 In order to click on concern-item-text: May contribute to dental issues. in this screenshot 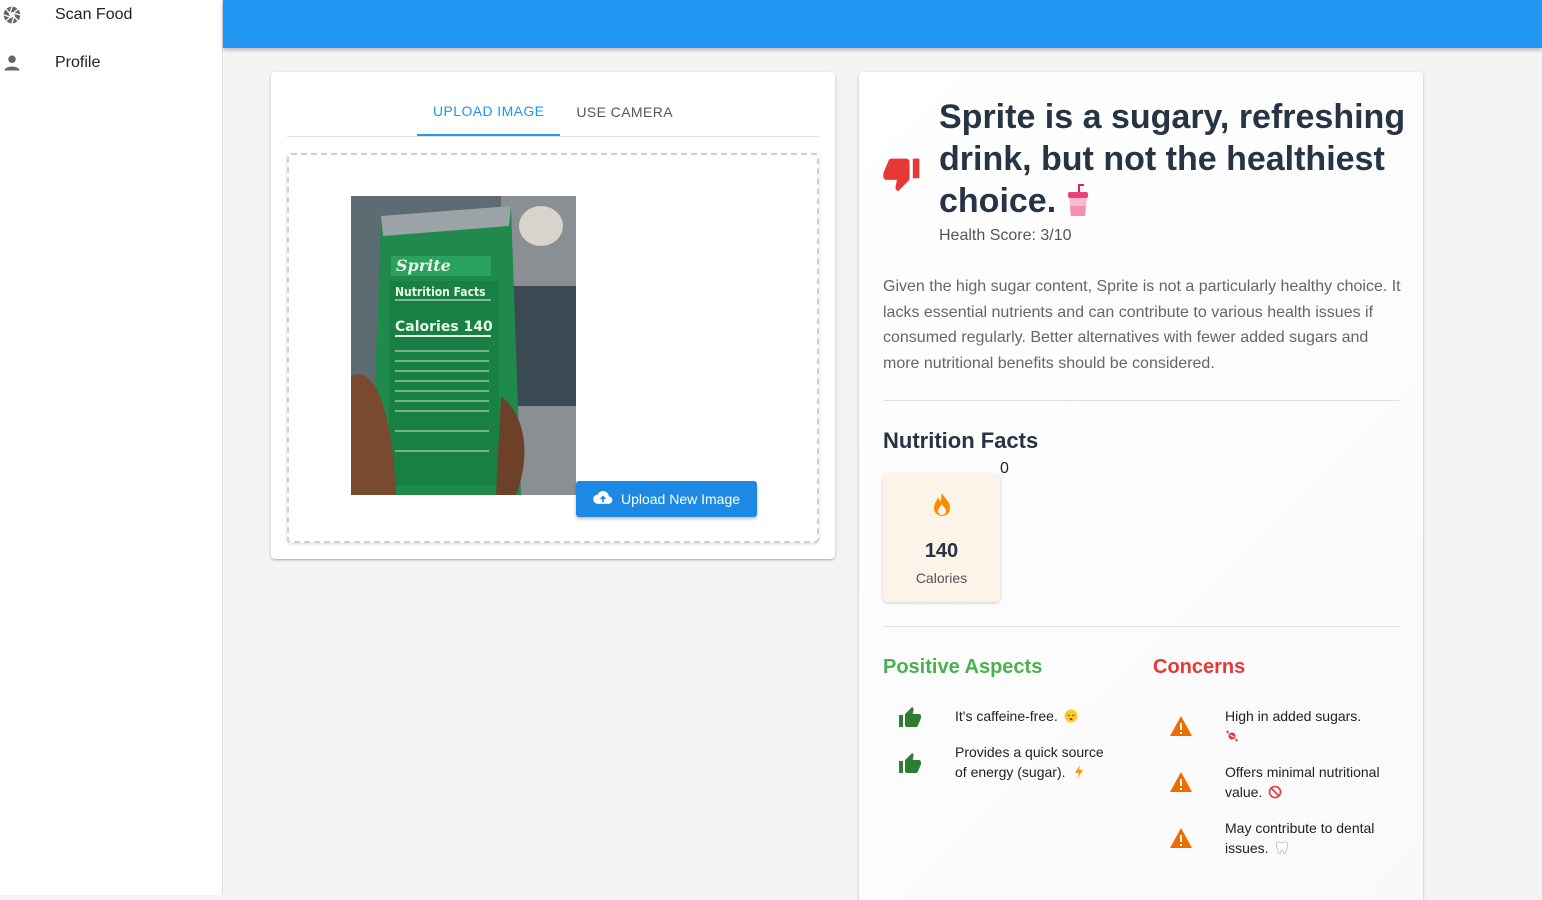, I will do `click(1305, 838)`.